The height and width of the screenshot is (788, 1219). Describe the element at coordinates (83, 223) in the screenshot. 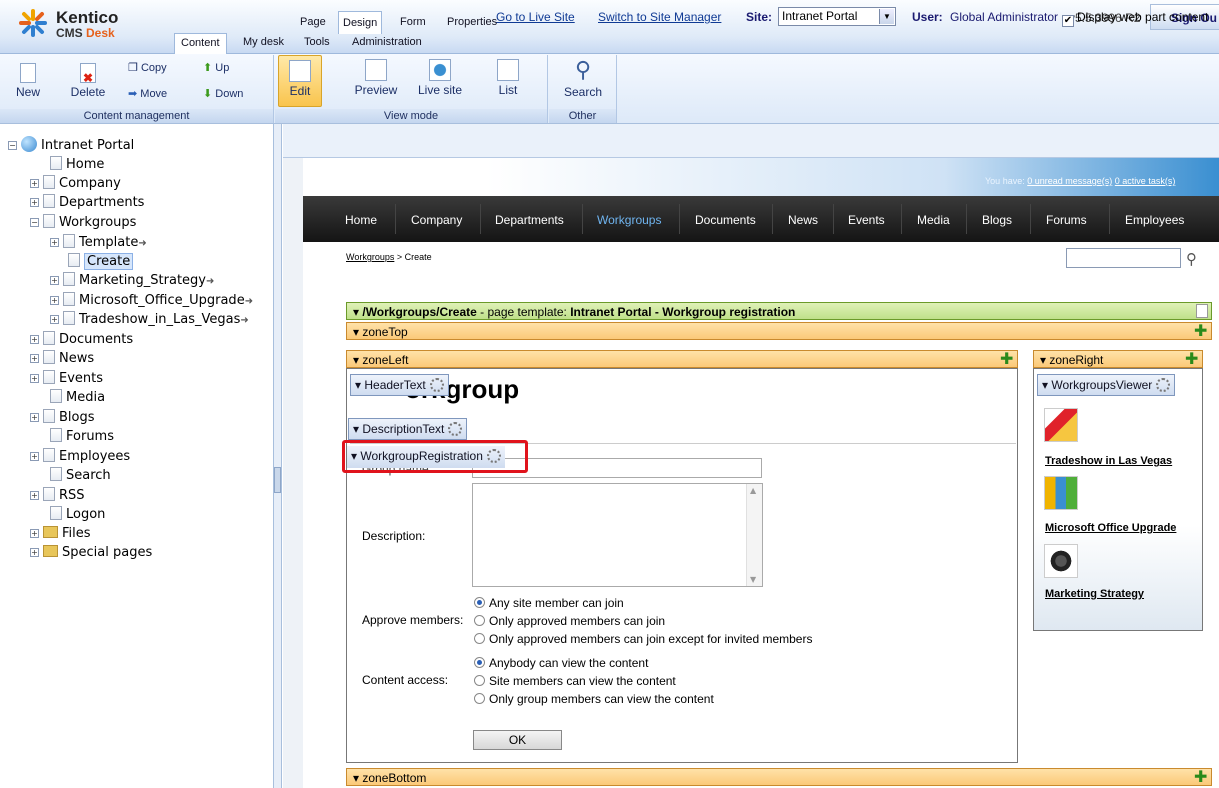

I see `tree-item-workgroups: − Workgroups` at that location.